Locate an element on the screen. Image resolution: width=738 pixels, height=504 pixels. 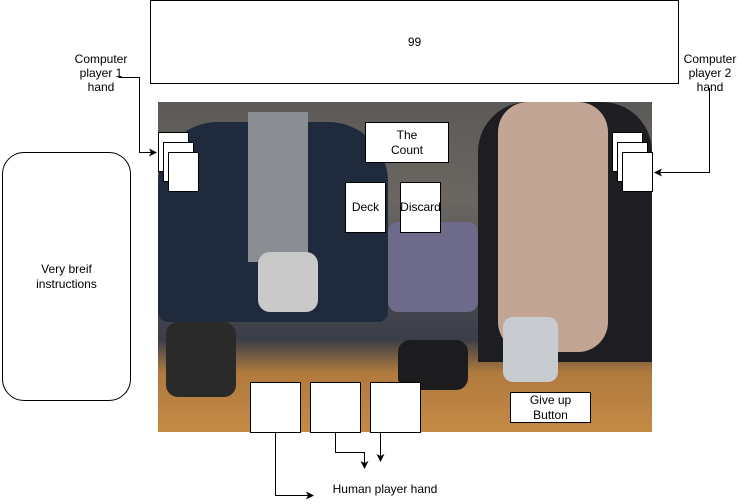
arrow-cp2 is located at coordinates (682, 132).